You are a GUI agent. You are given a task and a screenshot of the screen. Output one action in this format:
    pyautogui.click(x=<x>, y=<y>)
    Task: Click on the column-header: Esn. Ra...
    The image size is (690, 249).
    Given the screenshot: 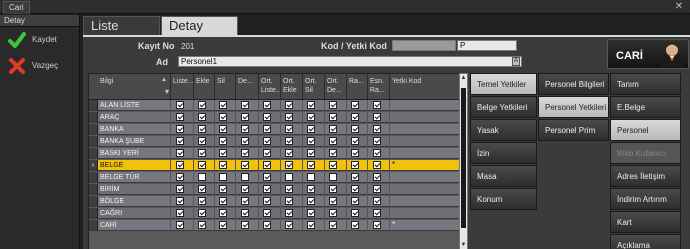 What is the action you would take?
    pyautogui.click(x=379, y=87)
    